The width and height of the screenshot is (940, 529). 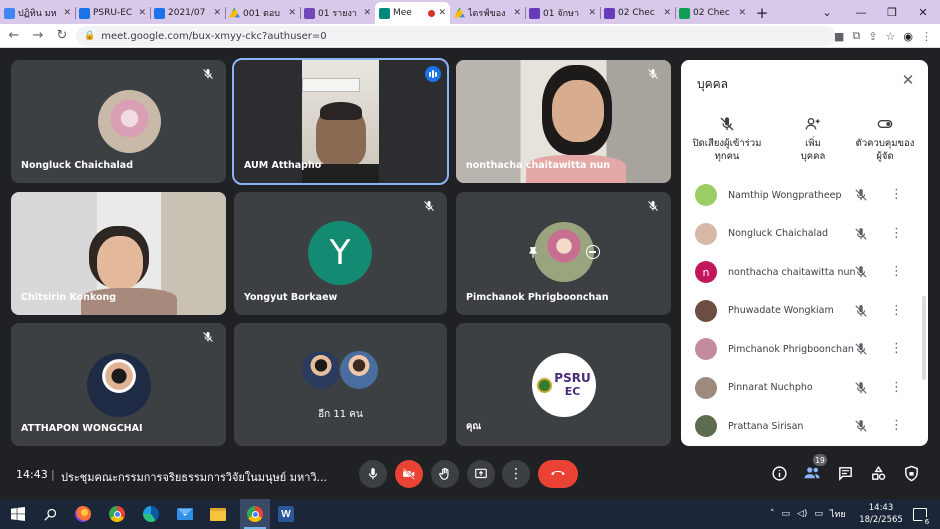 I want to click on browser-tab: ไดรฟ์ของ ✕, so click(x=487, y=13).